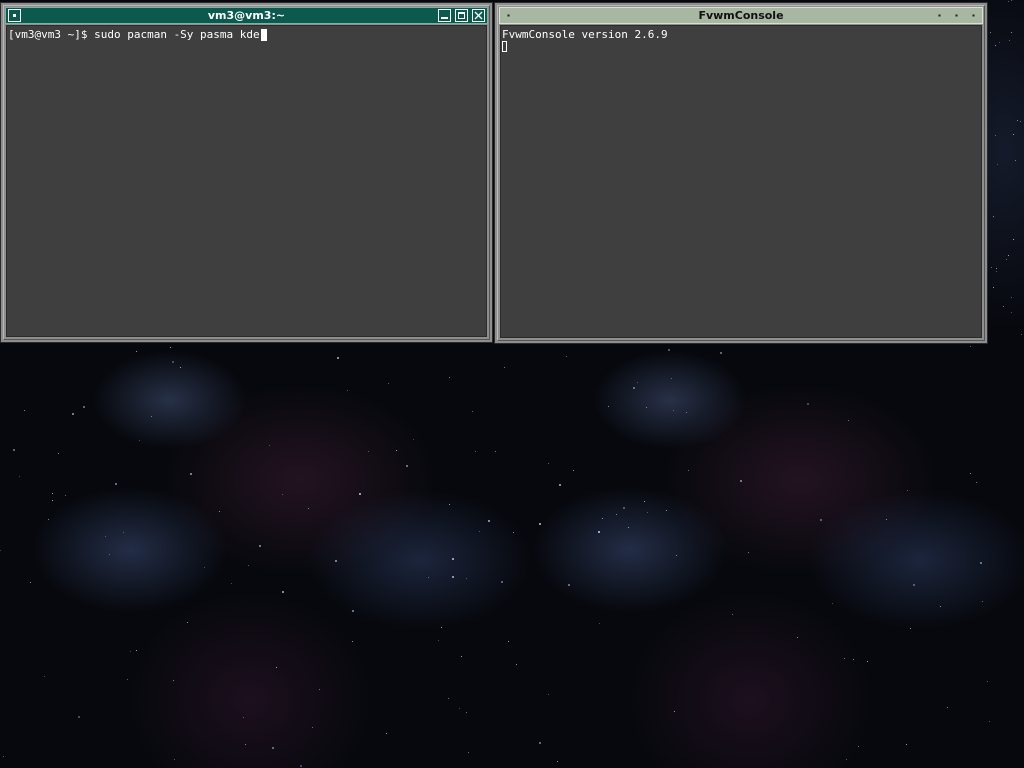  What do you see at coordinates (741, 46) in the screenshot?
I see `console-input-line` at bounding box center [741, 46].